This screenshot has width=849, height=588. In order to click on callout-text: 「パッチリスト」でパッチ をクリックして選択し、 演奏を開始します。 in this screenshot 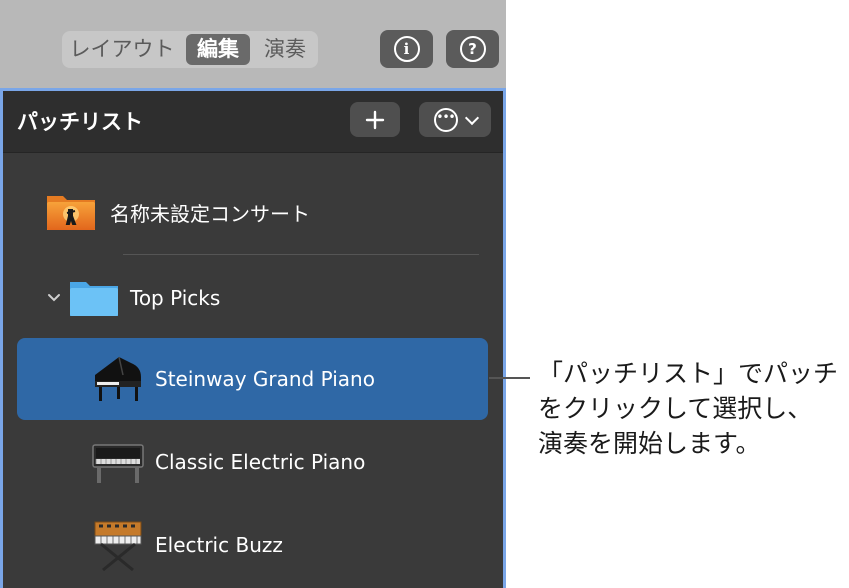, I will do `click(693, 408)`.